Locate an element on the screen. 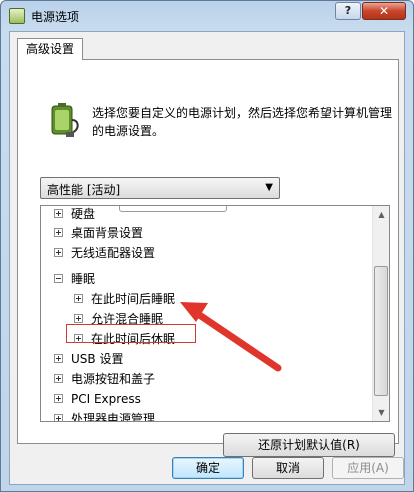 Image resolution: width=414 pixels, height=492 pixels. power-plan-value: 高性能 [活动] is located at coordinates (84, 190).